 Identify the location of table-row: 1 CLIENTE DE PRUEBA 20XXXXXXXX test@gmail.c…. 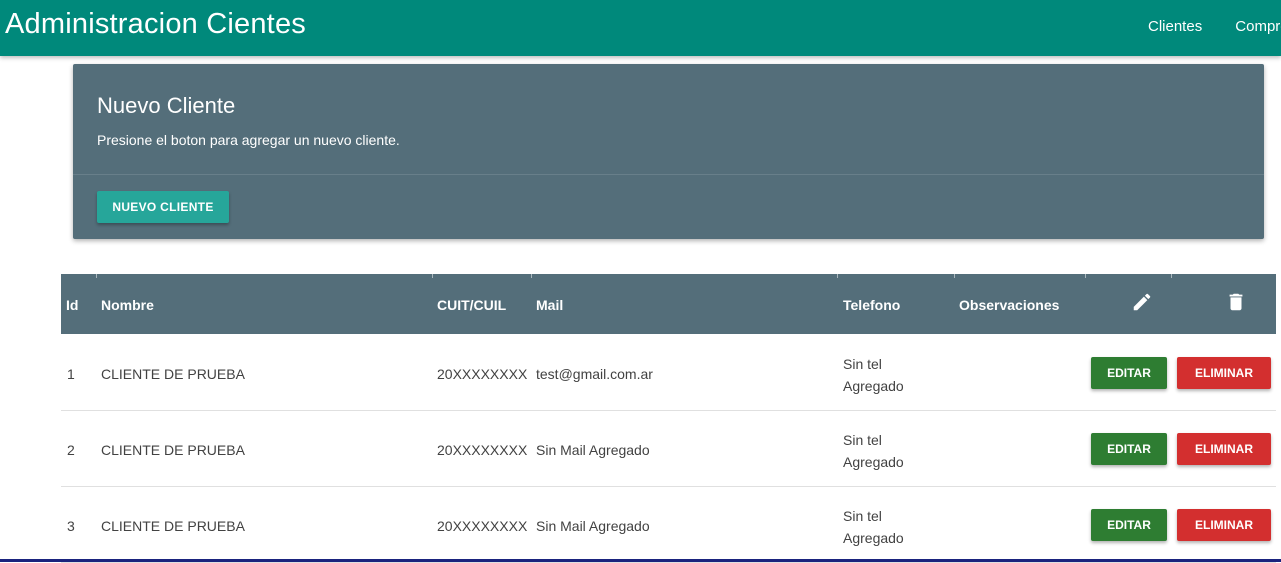
(668, 373).